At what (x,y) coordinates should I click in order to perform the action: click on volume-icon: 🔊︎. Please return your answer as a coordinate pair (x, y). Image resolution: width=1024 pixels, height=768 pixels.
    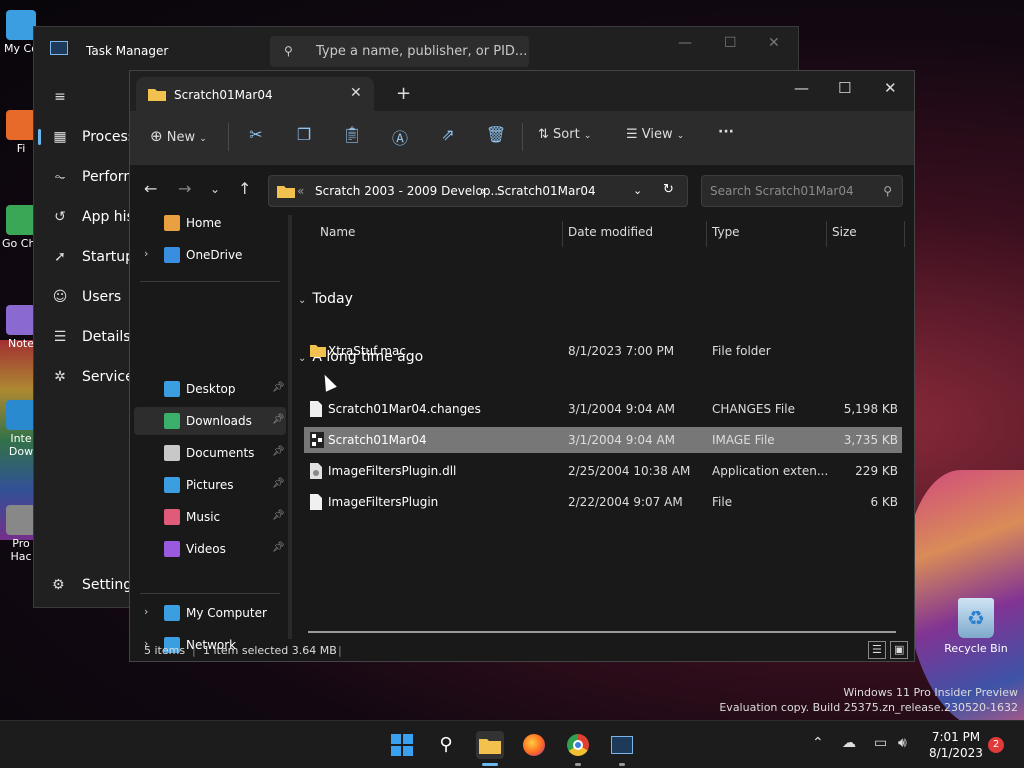
    Looking at the image, I should click on (902, 743).